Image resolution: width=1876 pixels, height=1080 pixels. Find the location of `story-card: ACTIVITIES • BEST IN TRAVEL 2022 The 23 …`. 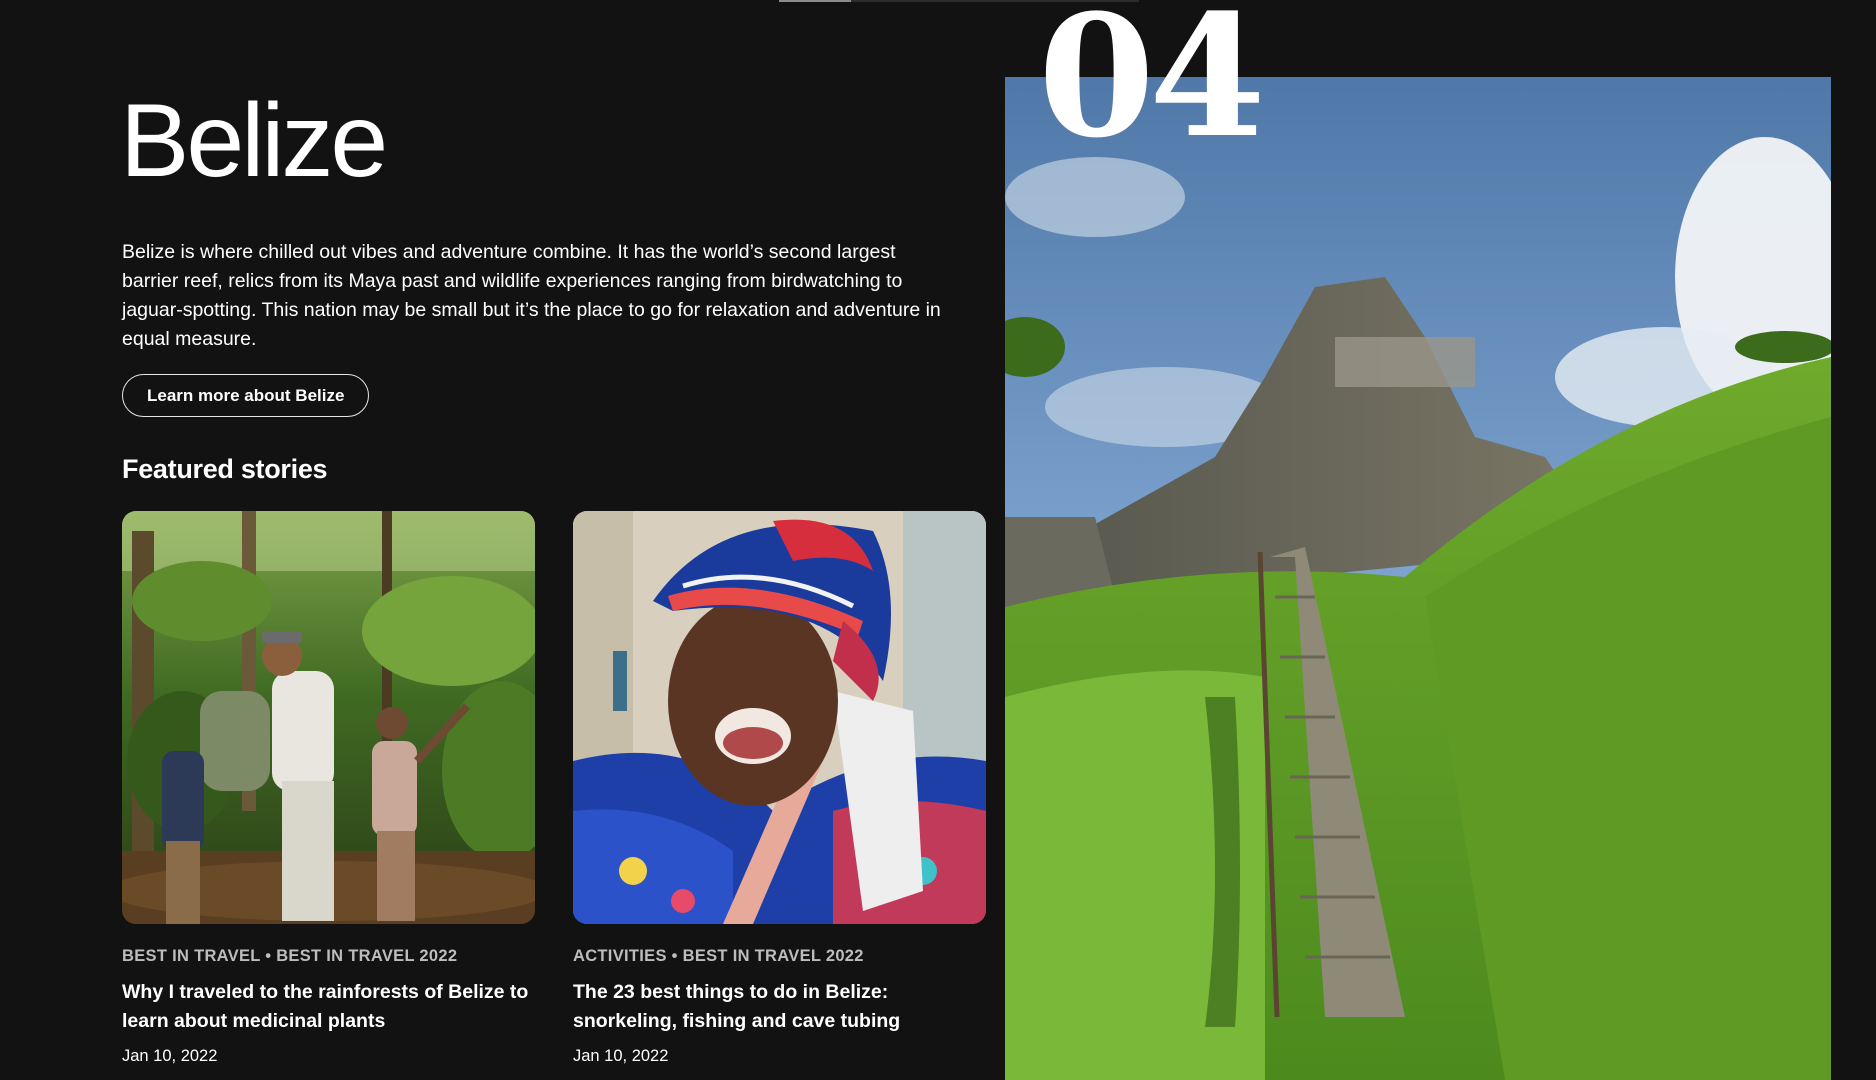

story-card: ACTIVITIES • BEST IN TRAVEL 2022 The 23 … is located at coordinates (779, 788).